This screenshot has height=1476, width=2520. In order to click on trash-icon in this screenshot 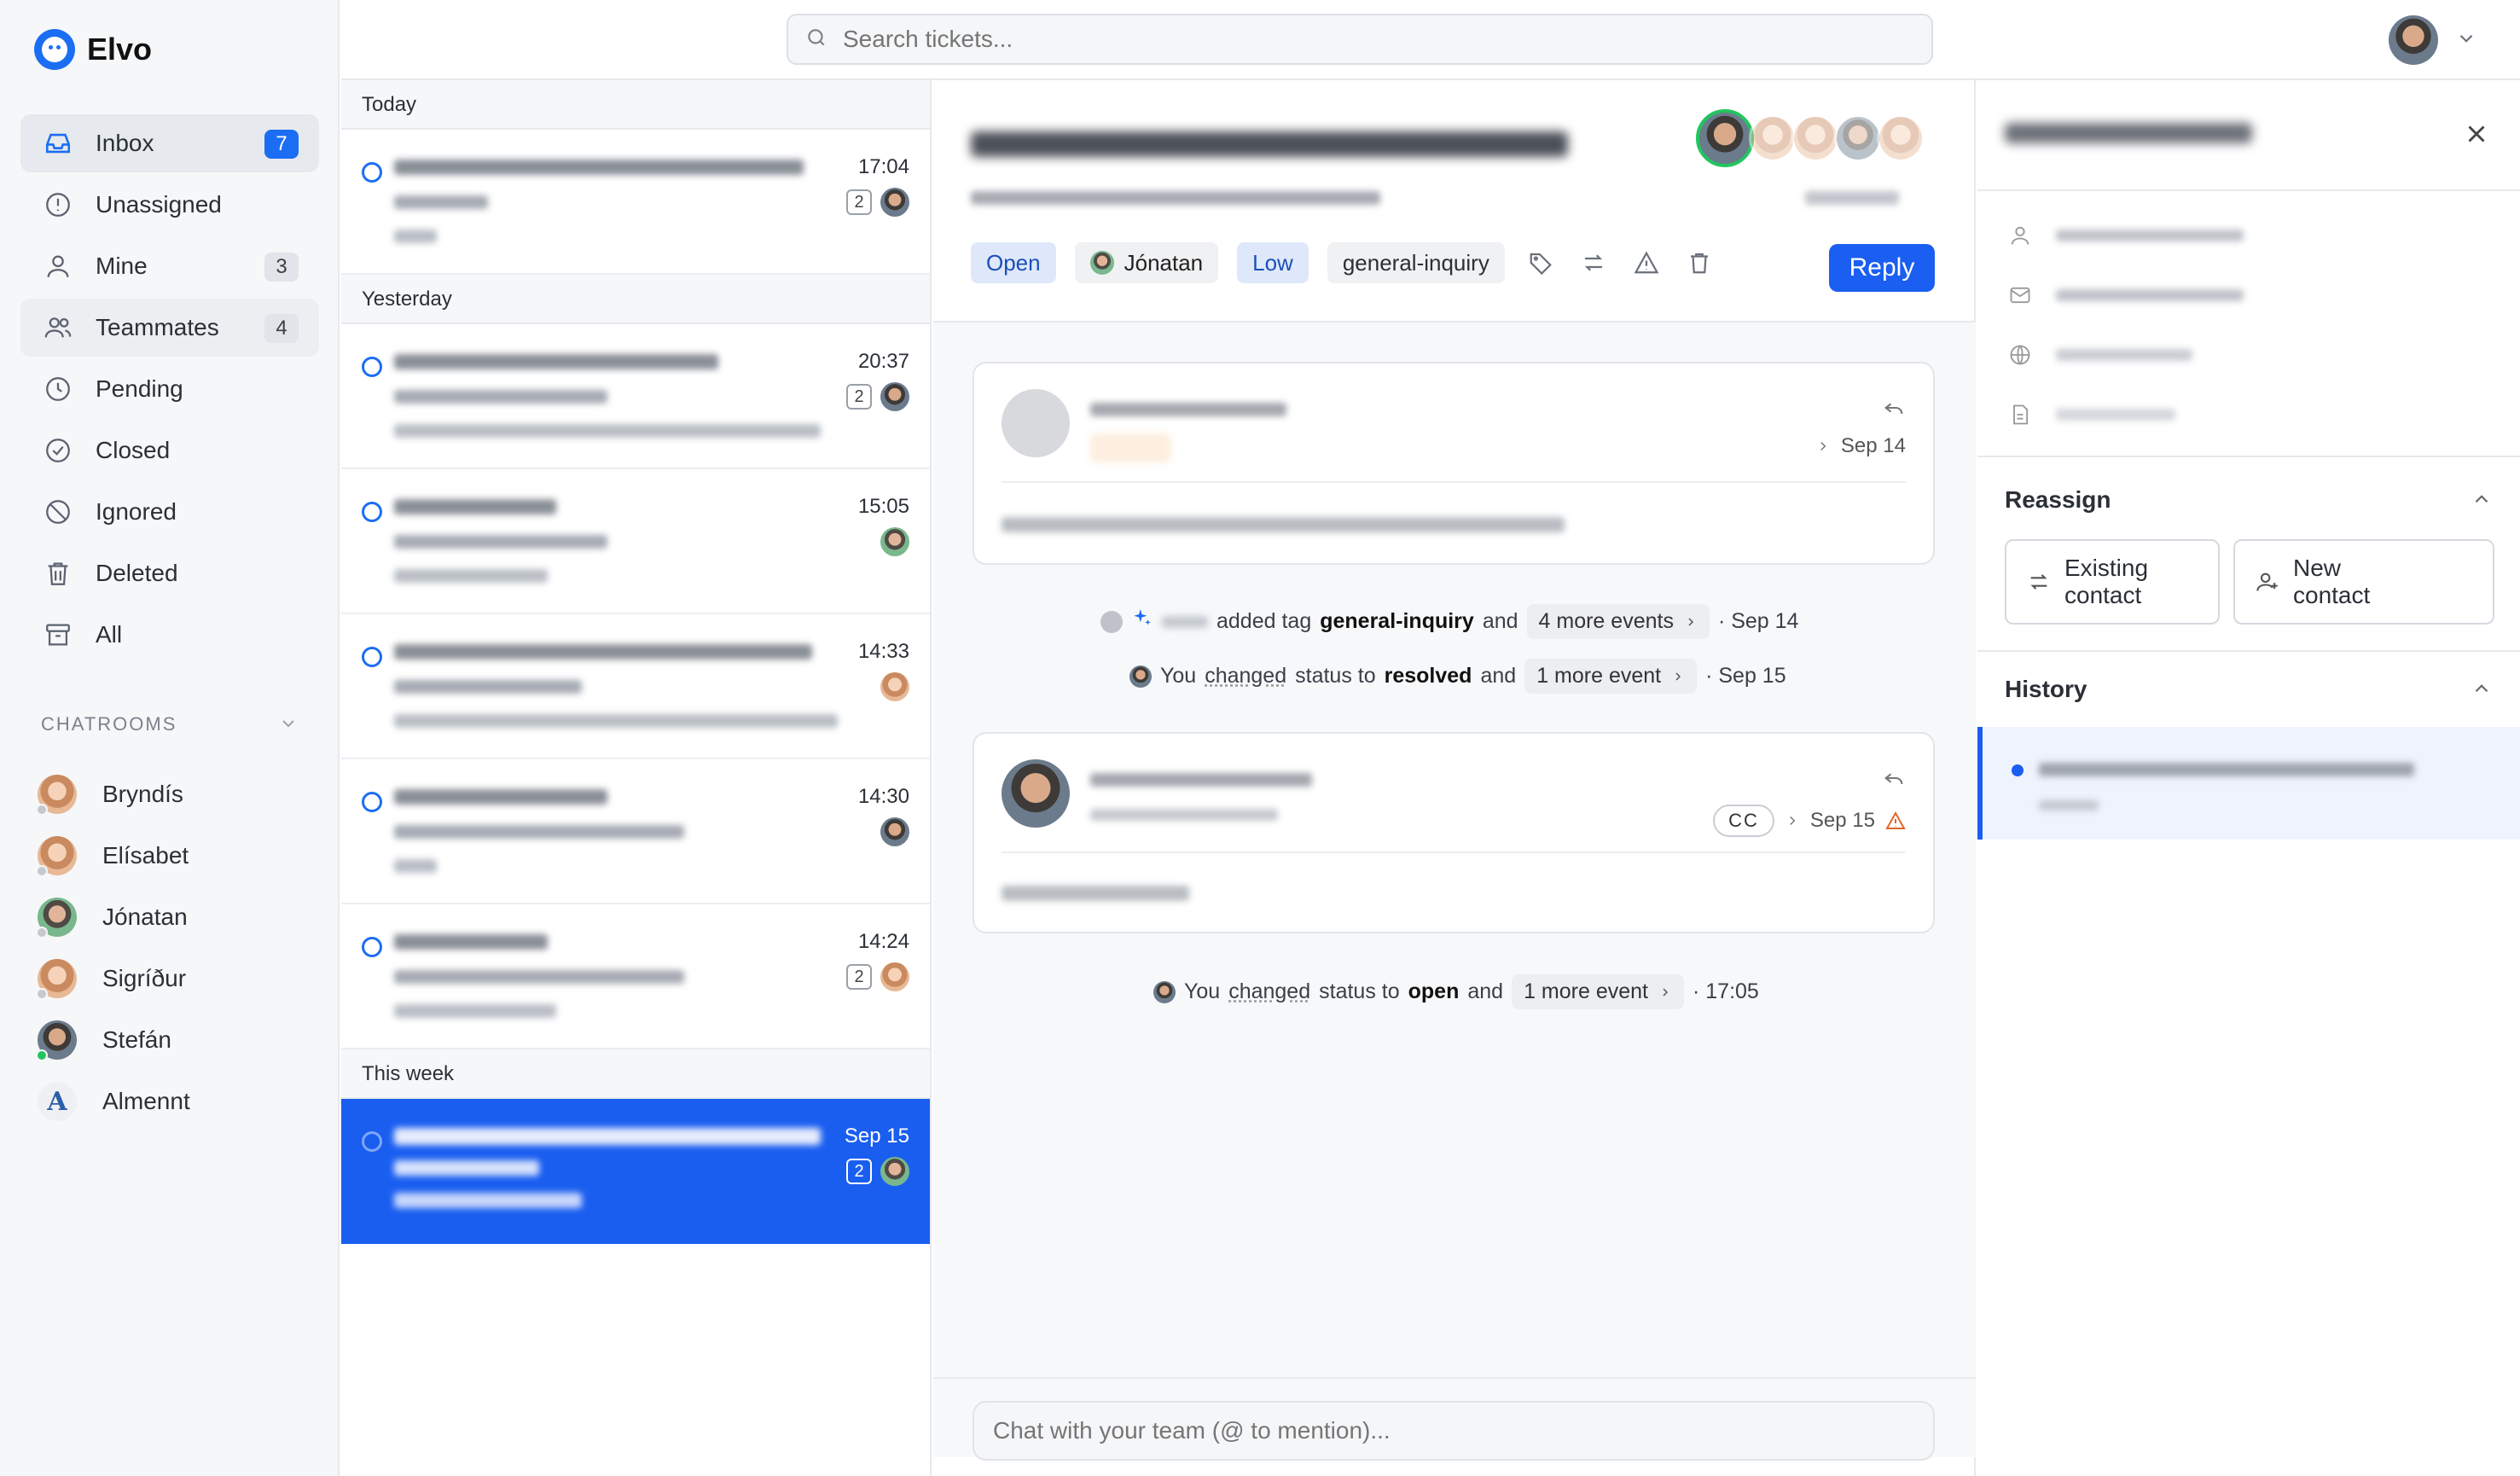, I will do `click(1699, 263)`.